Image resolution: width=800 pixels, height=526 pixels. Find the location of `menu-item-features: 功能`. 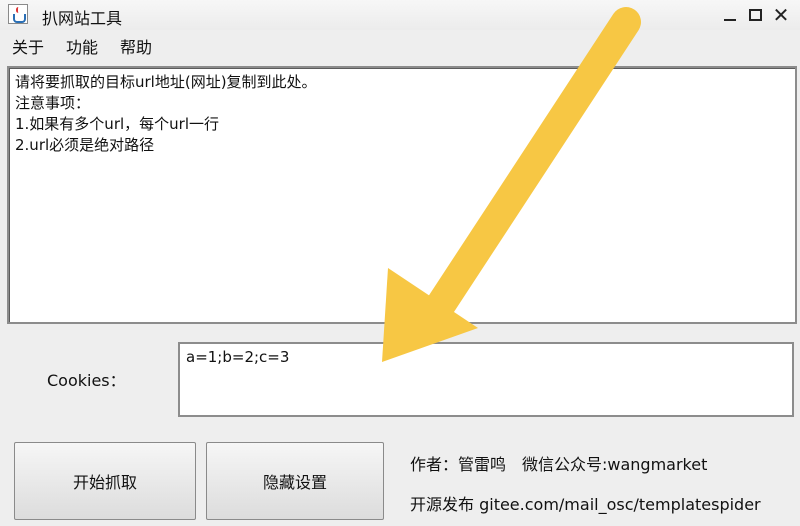

menu-item-features: 功能 is located at coordinates (82, 46).